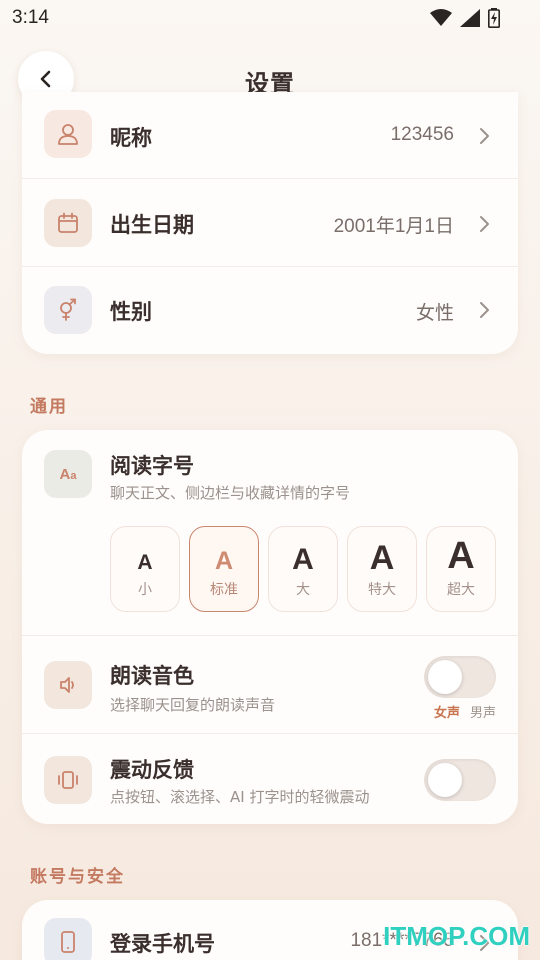  I want to click on gender-label: 性别, so click(131, 312).